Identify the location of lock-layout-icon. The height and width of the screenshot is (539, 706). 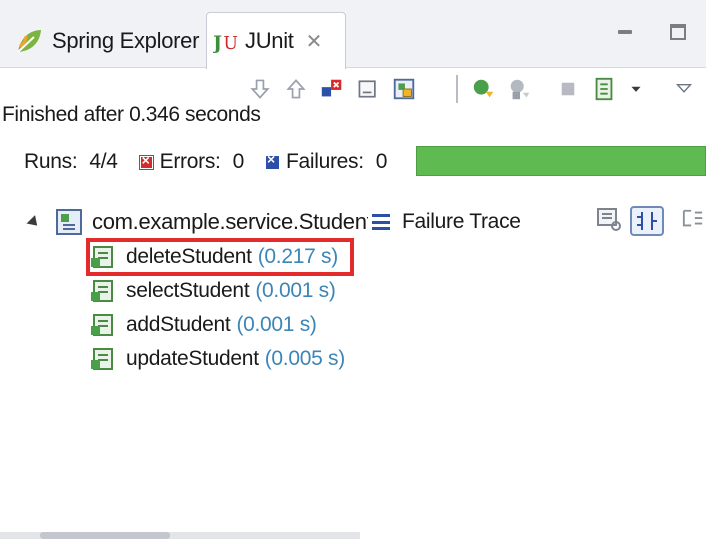
(404, 89).